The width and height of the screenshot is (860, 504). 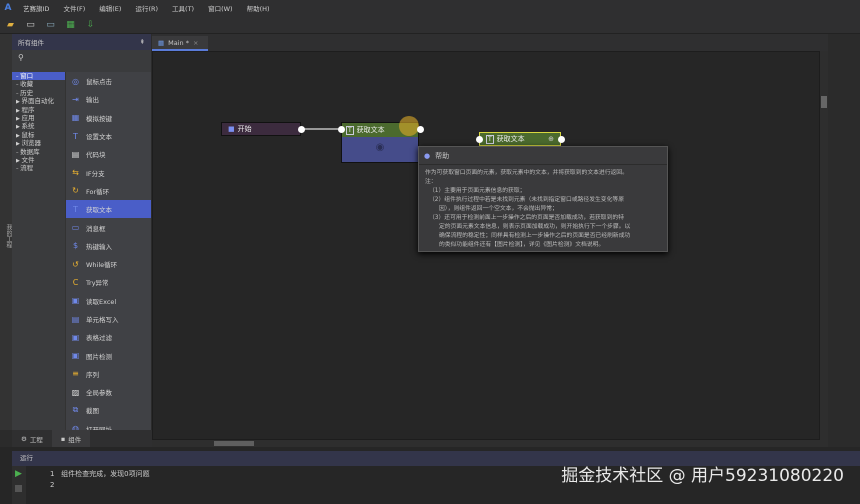 What do you see at coordinates (27, 76) in the screenshot?
I see `tree-label: 窗口` at bounding box center [27, 76].